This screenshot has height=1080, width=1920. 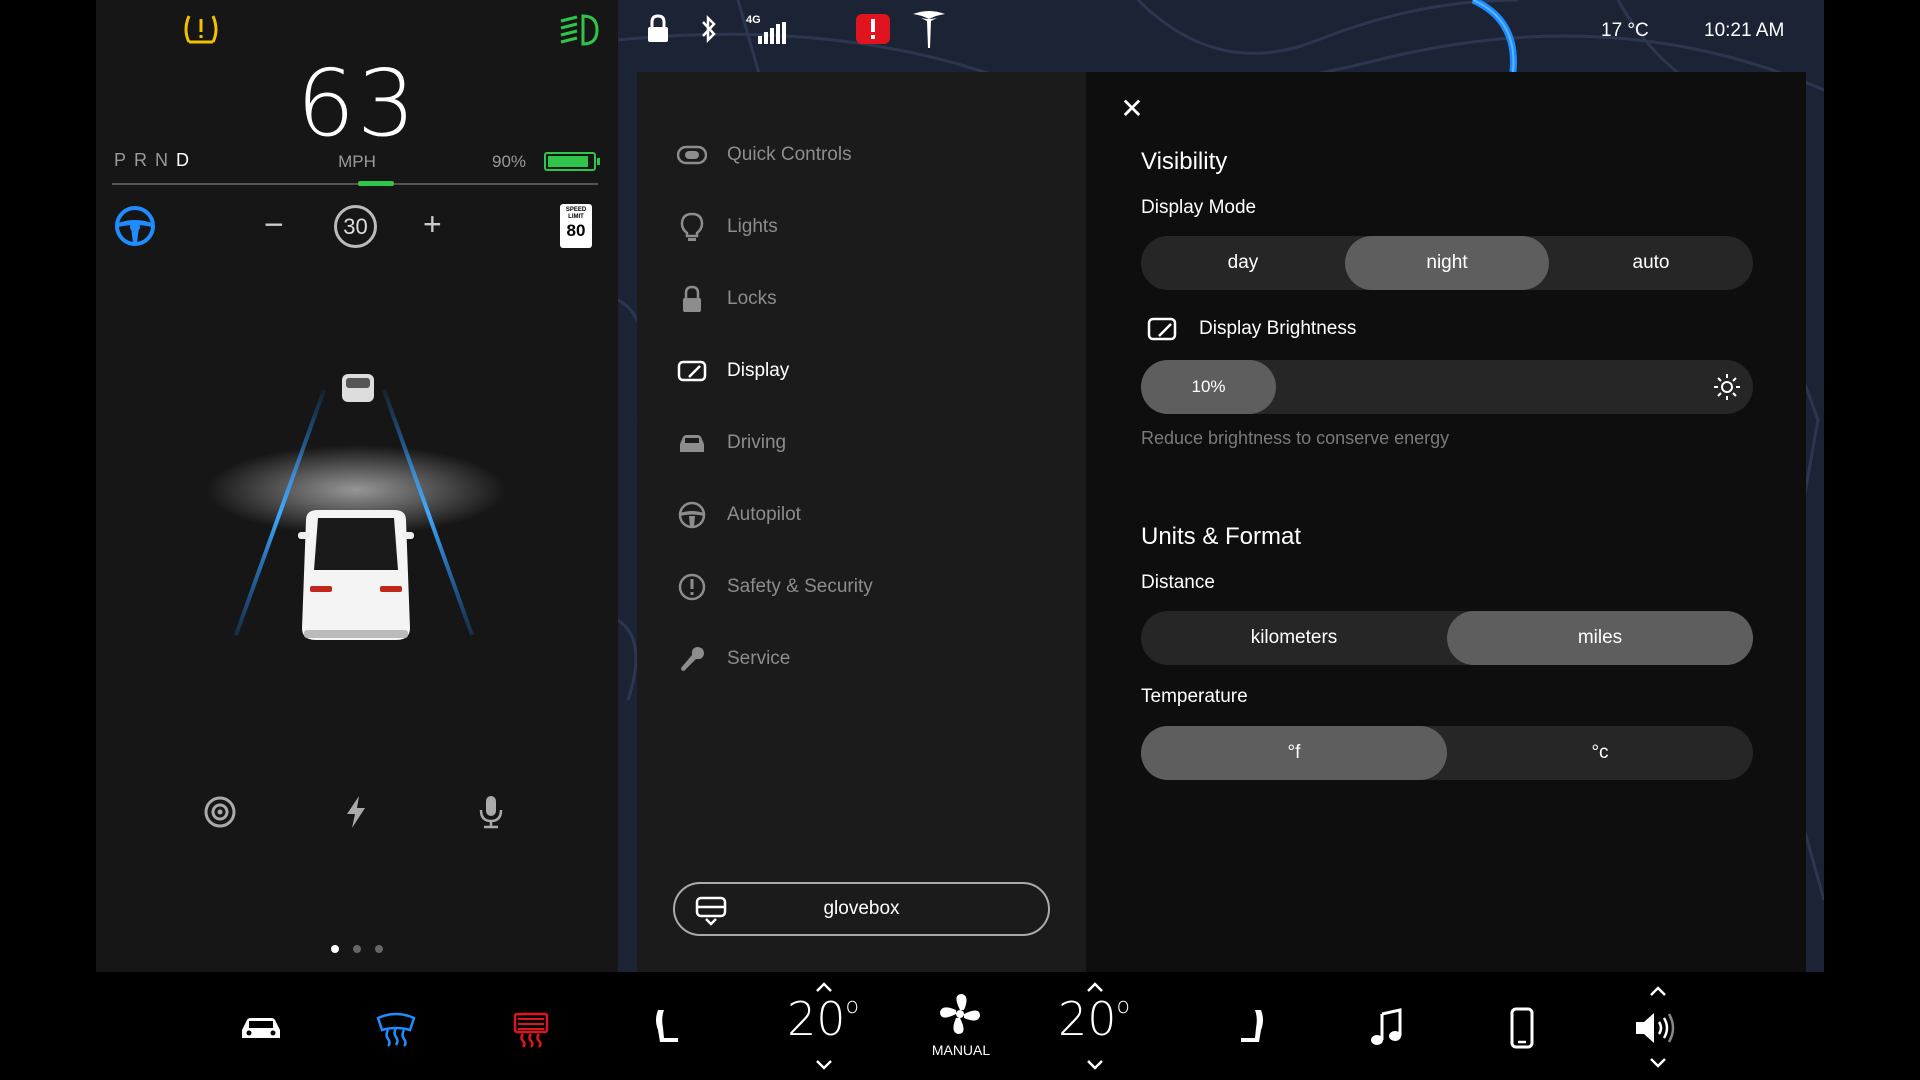 What do you see at coordinates (509, 161) in the screenshot?
I see `battery-percent: 90%` at bounding box center [509, 161].